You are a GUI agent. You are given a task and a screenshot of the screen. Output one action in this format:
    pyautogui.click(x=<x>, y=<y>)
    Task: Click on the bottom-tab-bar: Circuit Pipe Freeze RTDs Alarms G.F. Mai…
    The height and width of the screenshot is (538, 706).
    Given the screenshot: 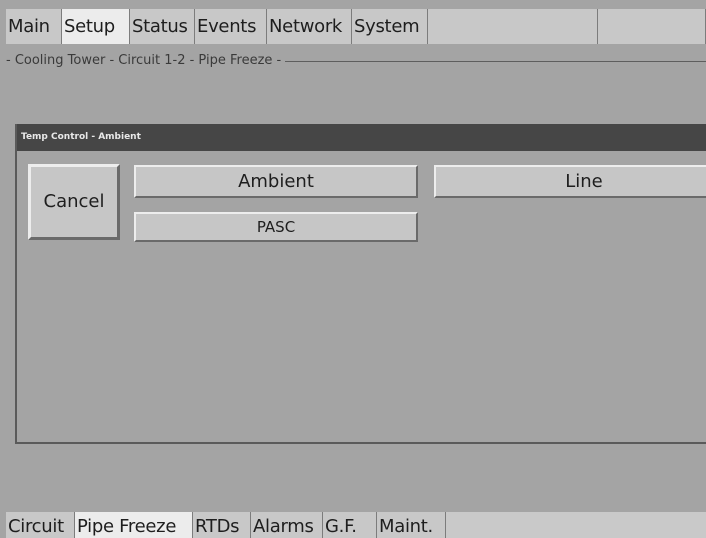 What is the action you would take?
    pyautogui.click(x=356, y=525)
    